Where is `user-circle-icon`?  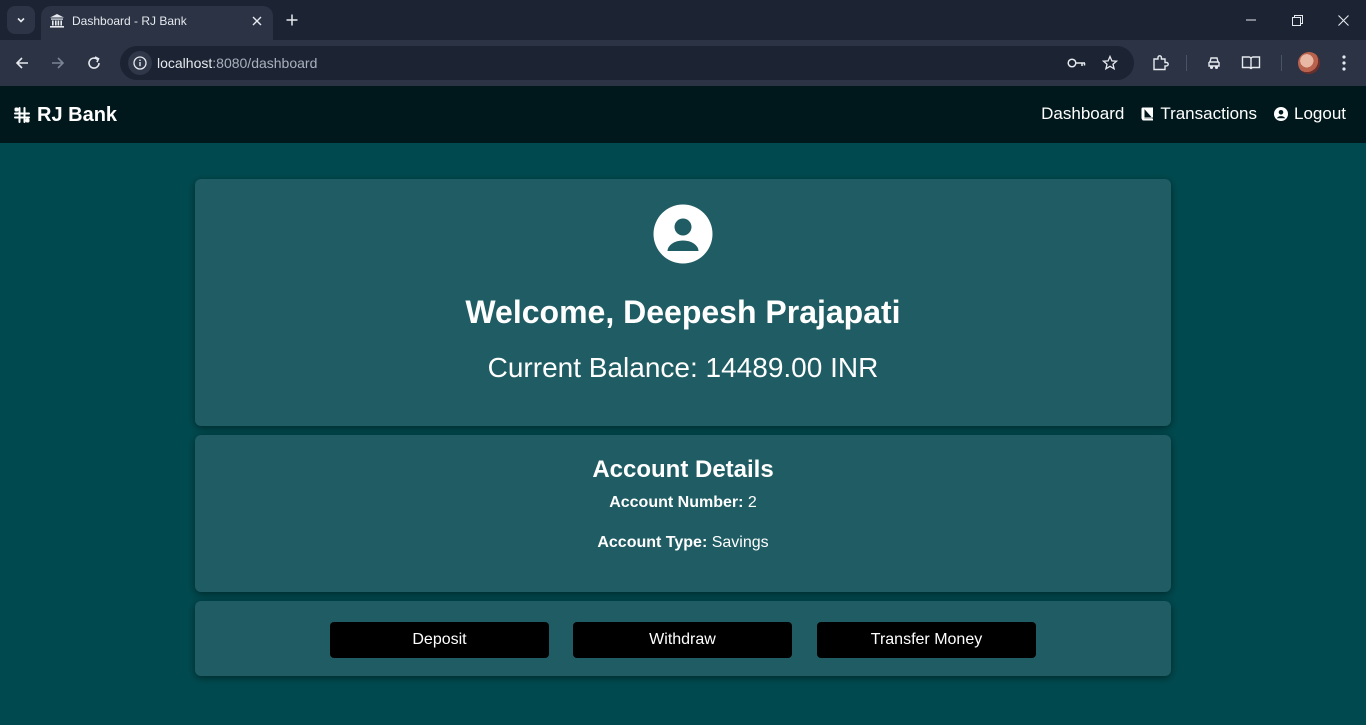
user-circle-icon is located at coordinates (1281, 114).